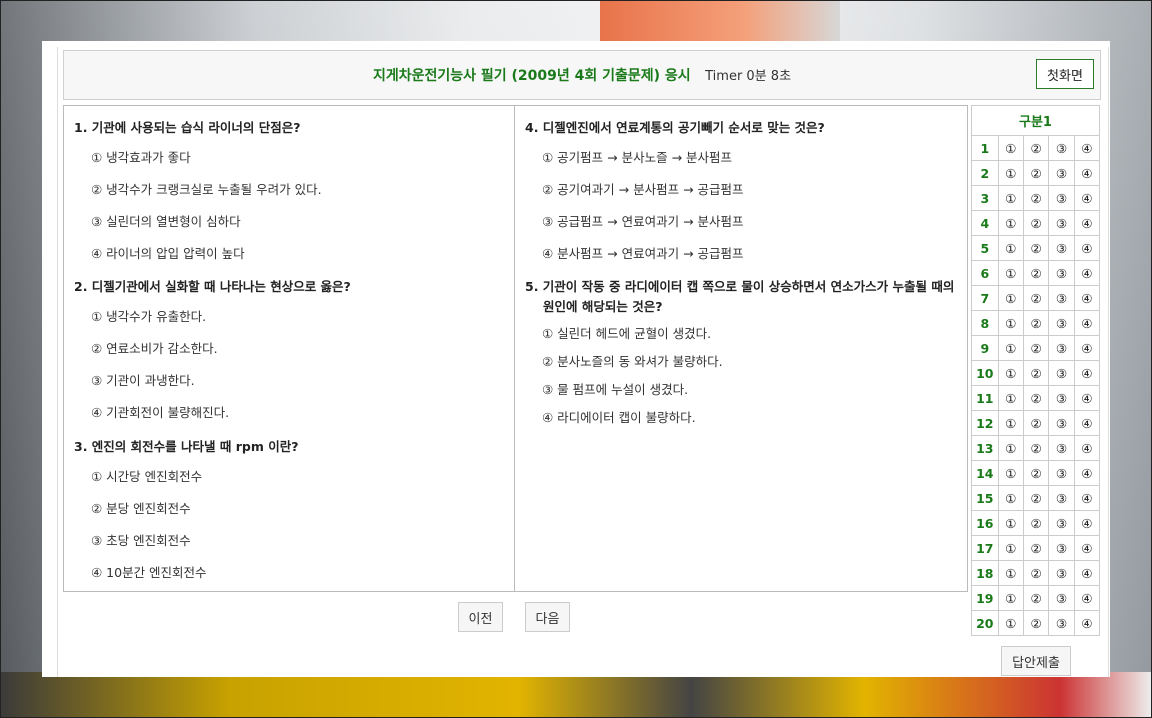 The width and height of the screenshot is (1152, 718). Describe the element at coordinates (299, 188) in the screenshot. I see `option-2: ② 냉각수가 크랭크실로 누출될 우려가 있다.` at that location.